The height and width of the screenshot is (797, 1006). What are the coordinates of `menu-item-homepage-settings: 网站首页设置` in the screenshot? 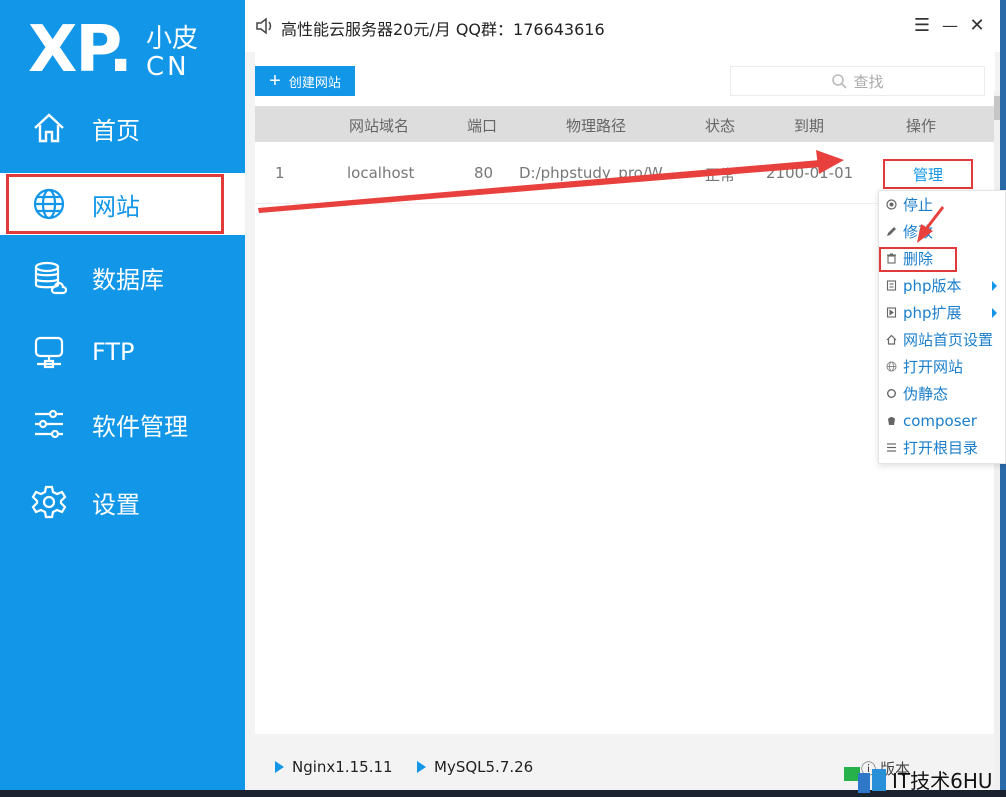 It's located at (942, 339).